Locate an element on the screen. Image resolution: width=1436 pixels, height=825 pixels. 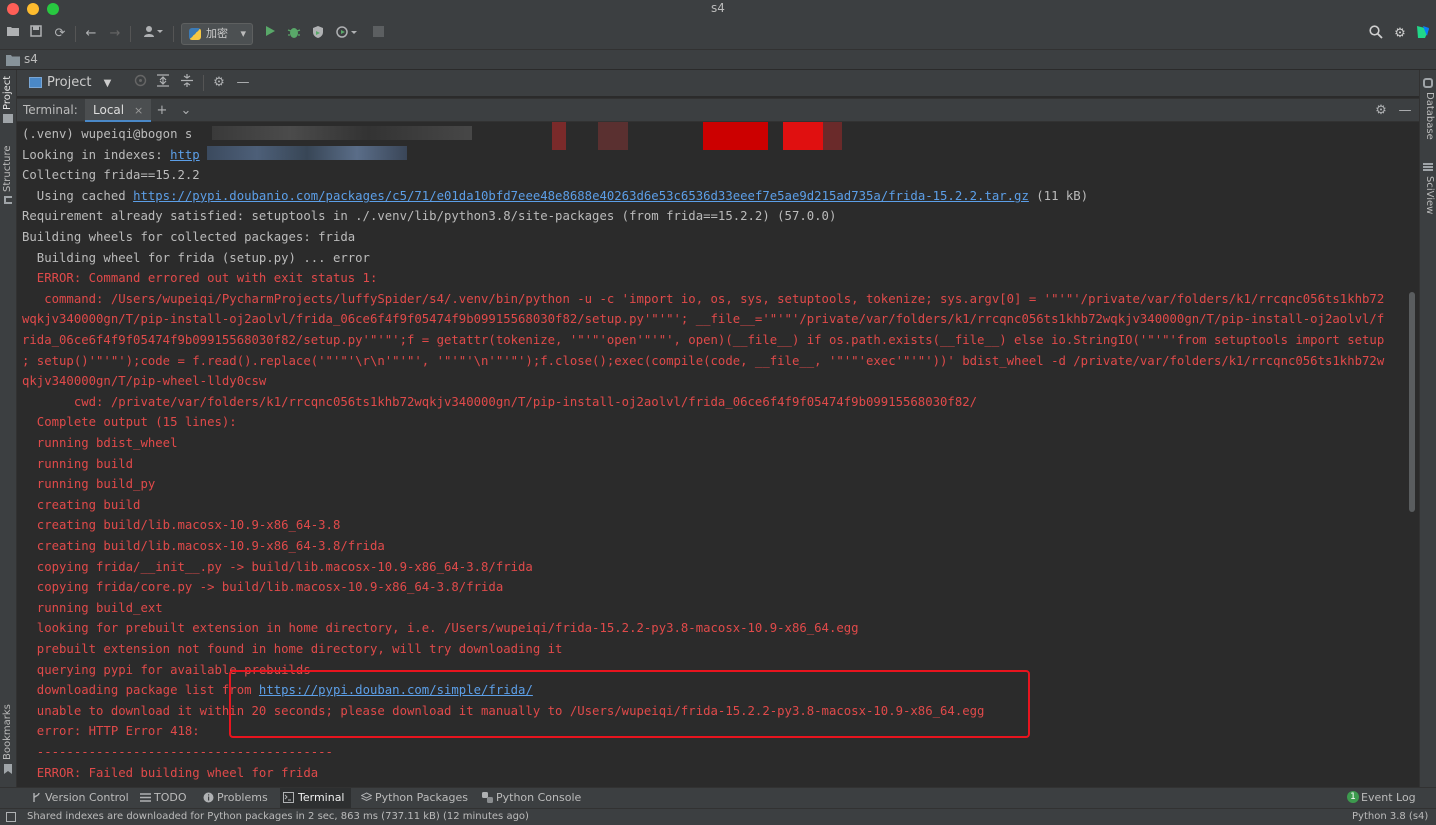
terminal-header: Terminal: Local × + ⌄ ⚙ — is located at coordinates (718, 110).